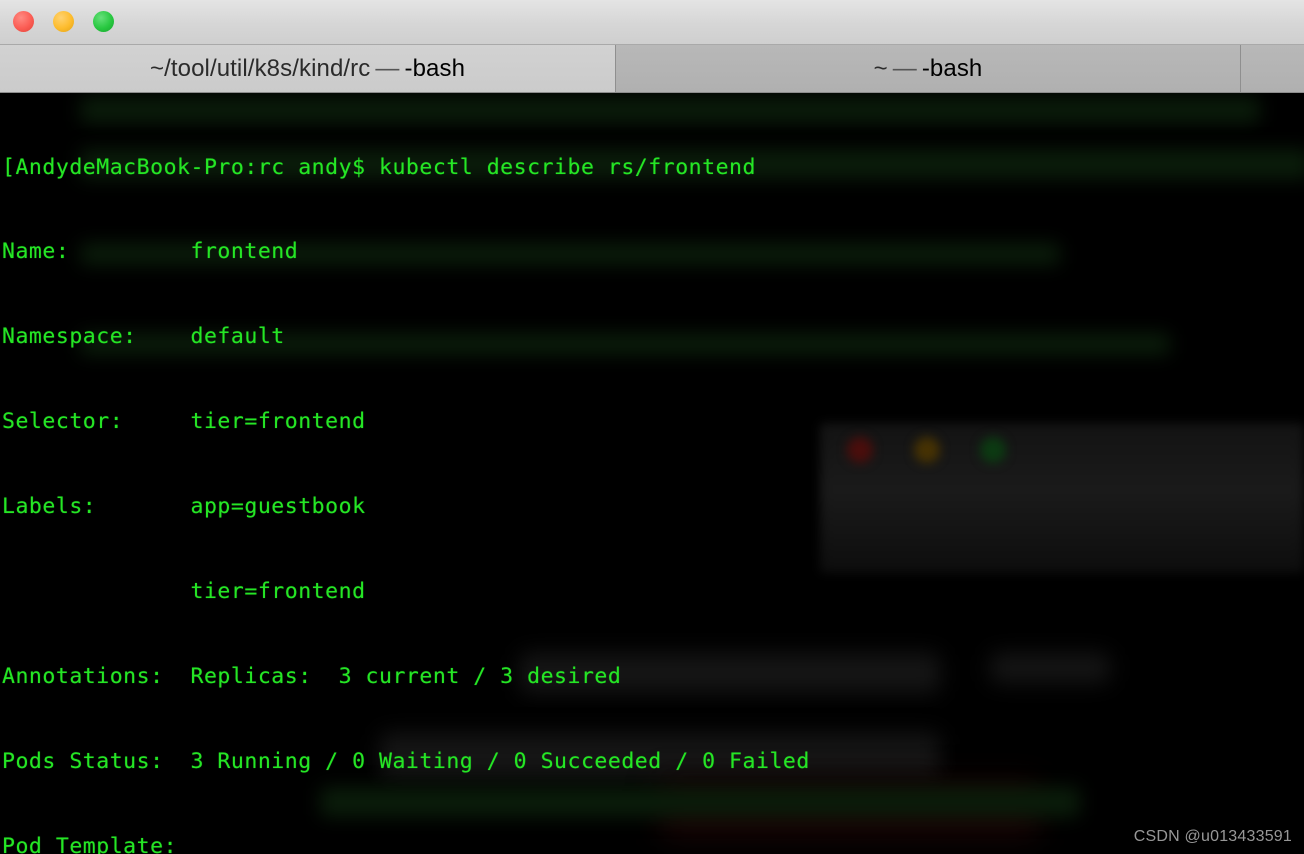 The image size is (1304, 854). I want to click on terminal-line: Labels: app=guestbook, so click(184, 507).